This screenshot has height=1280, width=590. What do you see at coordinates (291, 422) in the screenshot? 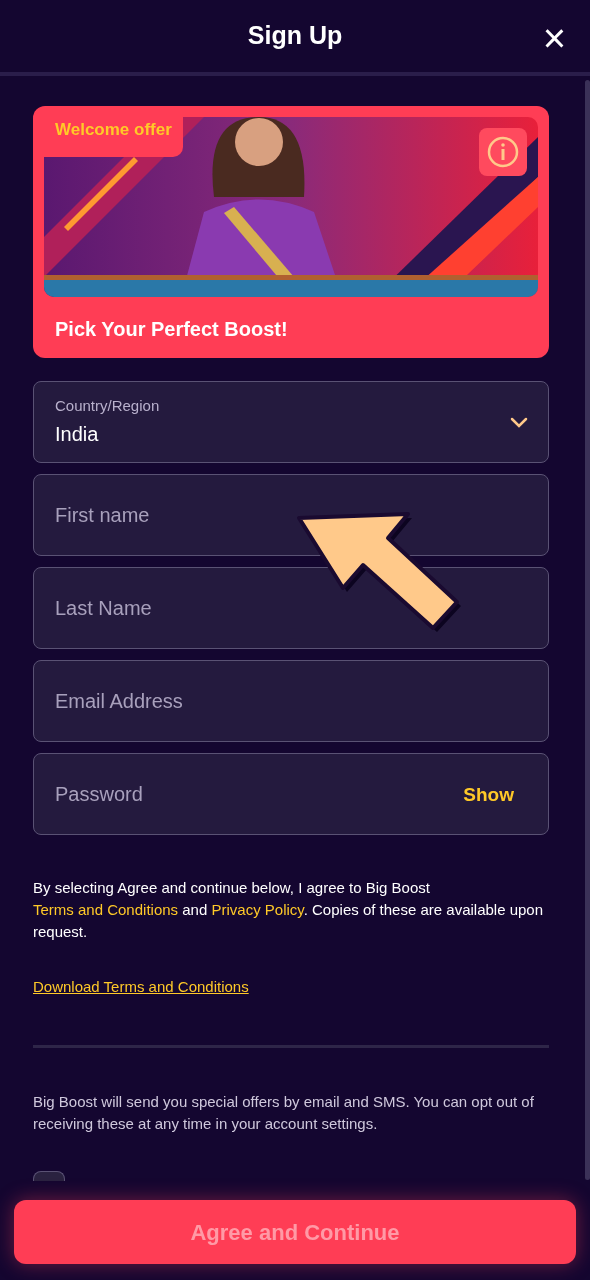
I see `country-select: Country/Region India` at bounding box center [291, 422].